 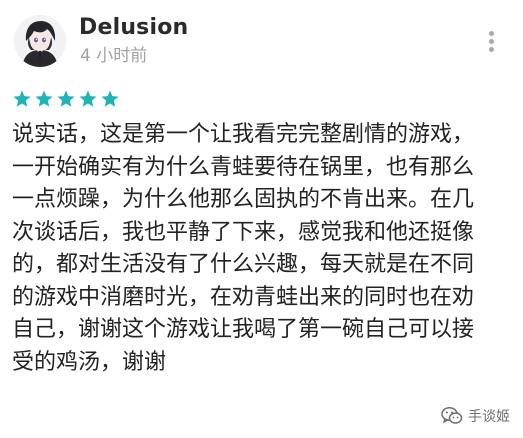 What do you see at coordinates (452, 415) in the screenshot?
I see `wechat-icon` at bounding box center [452, 415].